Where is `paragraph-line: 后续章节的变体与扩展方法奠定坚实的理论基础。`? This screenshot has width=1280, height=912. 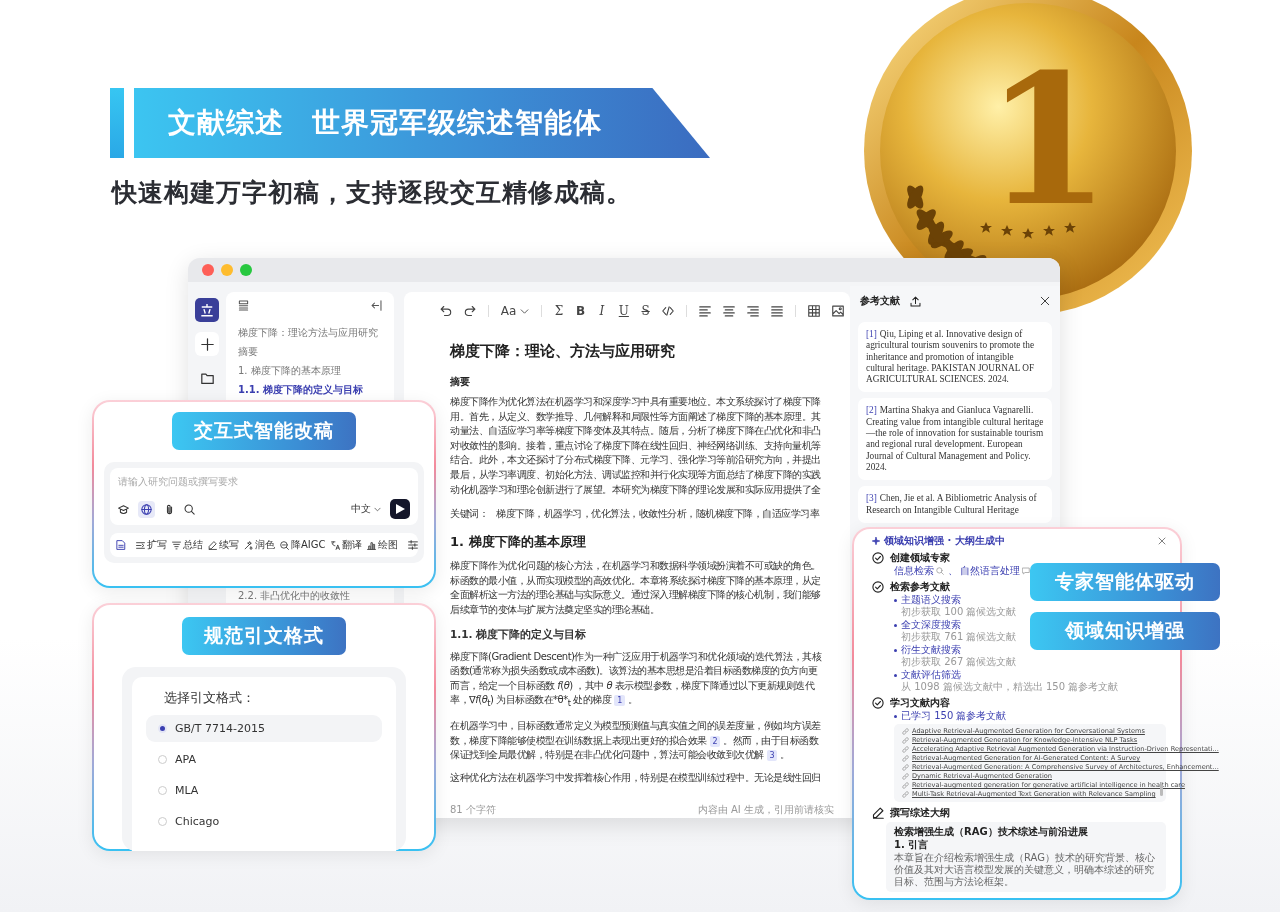
paragraph-line: 后续章节的变体与扩展方法奠定坚实的理论基础。 is located at coordinates (555, 609).